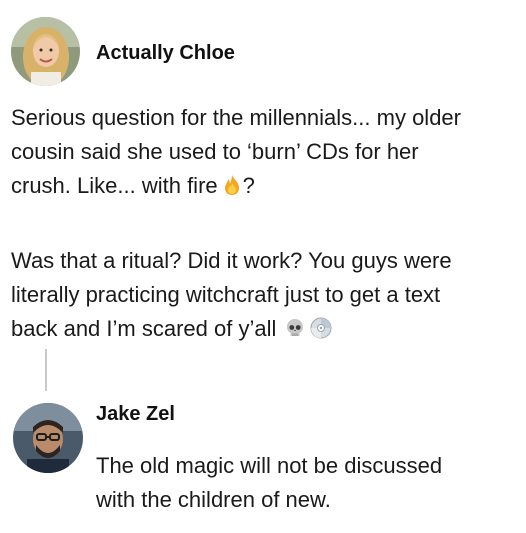 This screenshot has width=526, height=533. What do you see at coordinates (213, 499) in the screenshot?
I see `reply-line: with the children of new.` at bounding box center [213, 499].